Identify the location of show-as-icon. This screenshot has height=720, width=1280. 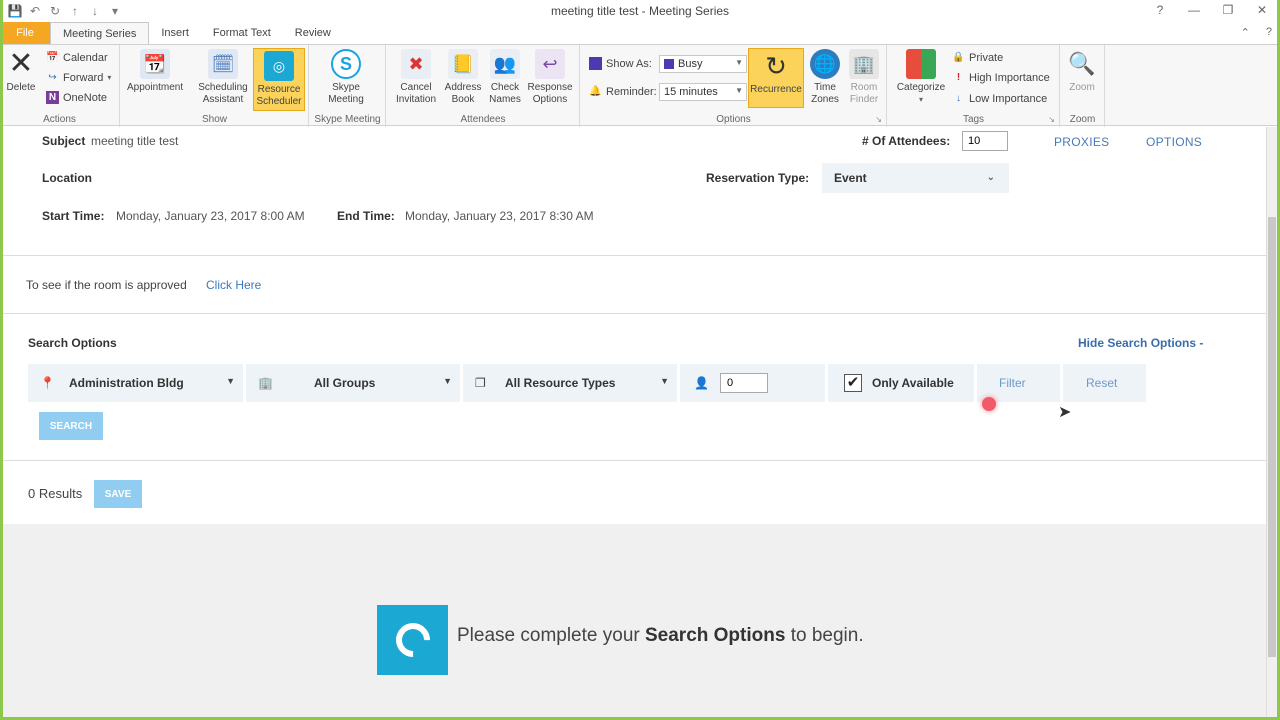
(595, 63).